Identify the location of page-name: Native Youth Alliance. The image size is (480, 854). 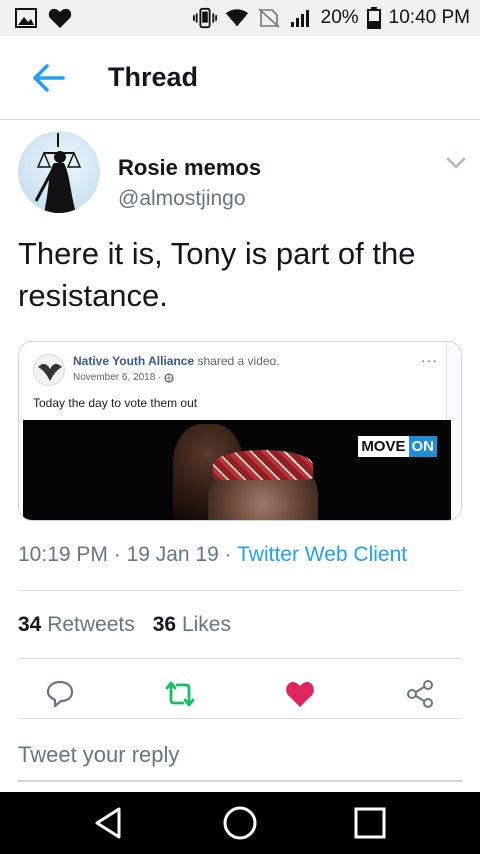
(134, 361).